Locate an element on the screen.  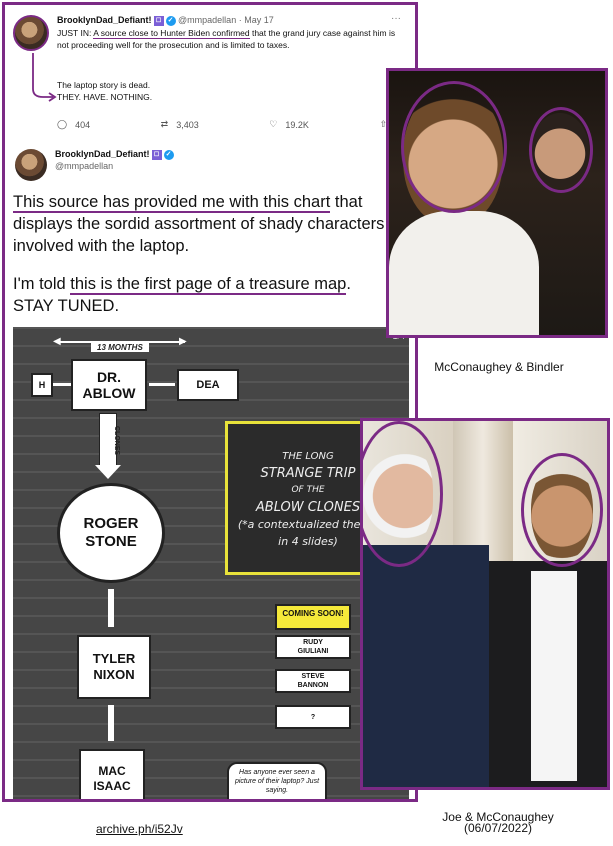
node-h: H is located at coordinates (42, 385).